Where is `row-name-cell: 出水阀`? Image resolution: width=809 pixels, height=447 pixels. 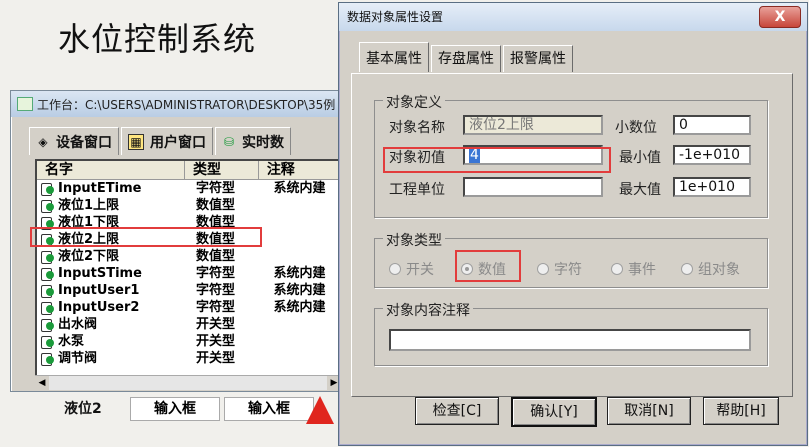 row-name-cell: 出水阀 is located at coordinates (115, 324).